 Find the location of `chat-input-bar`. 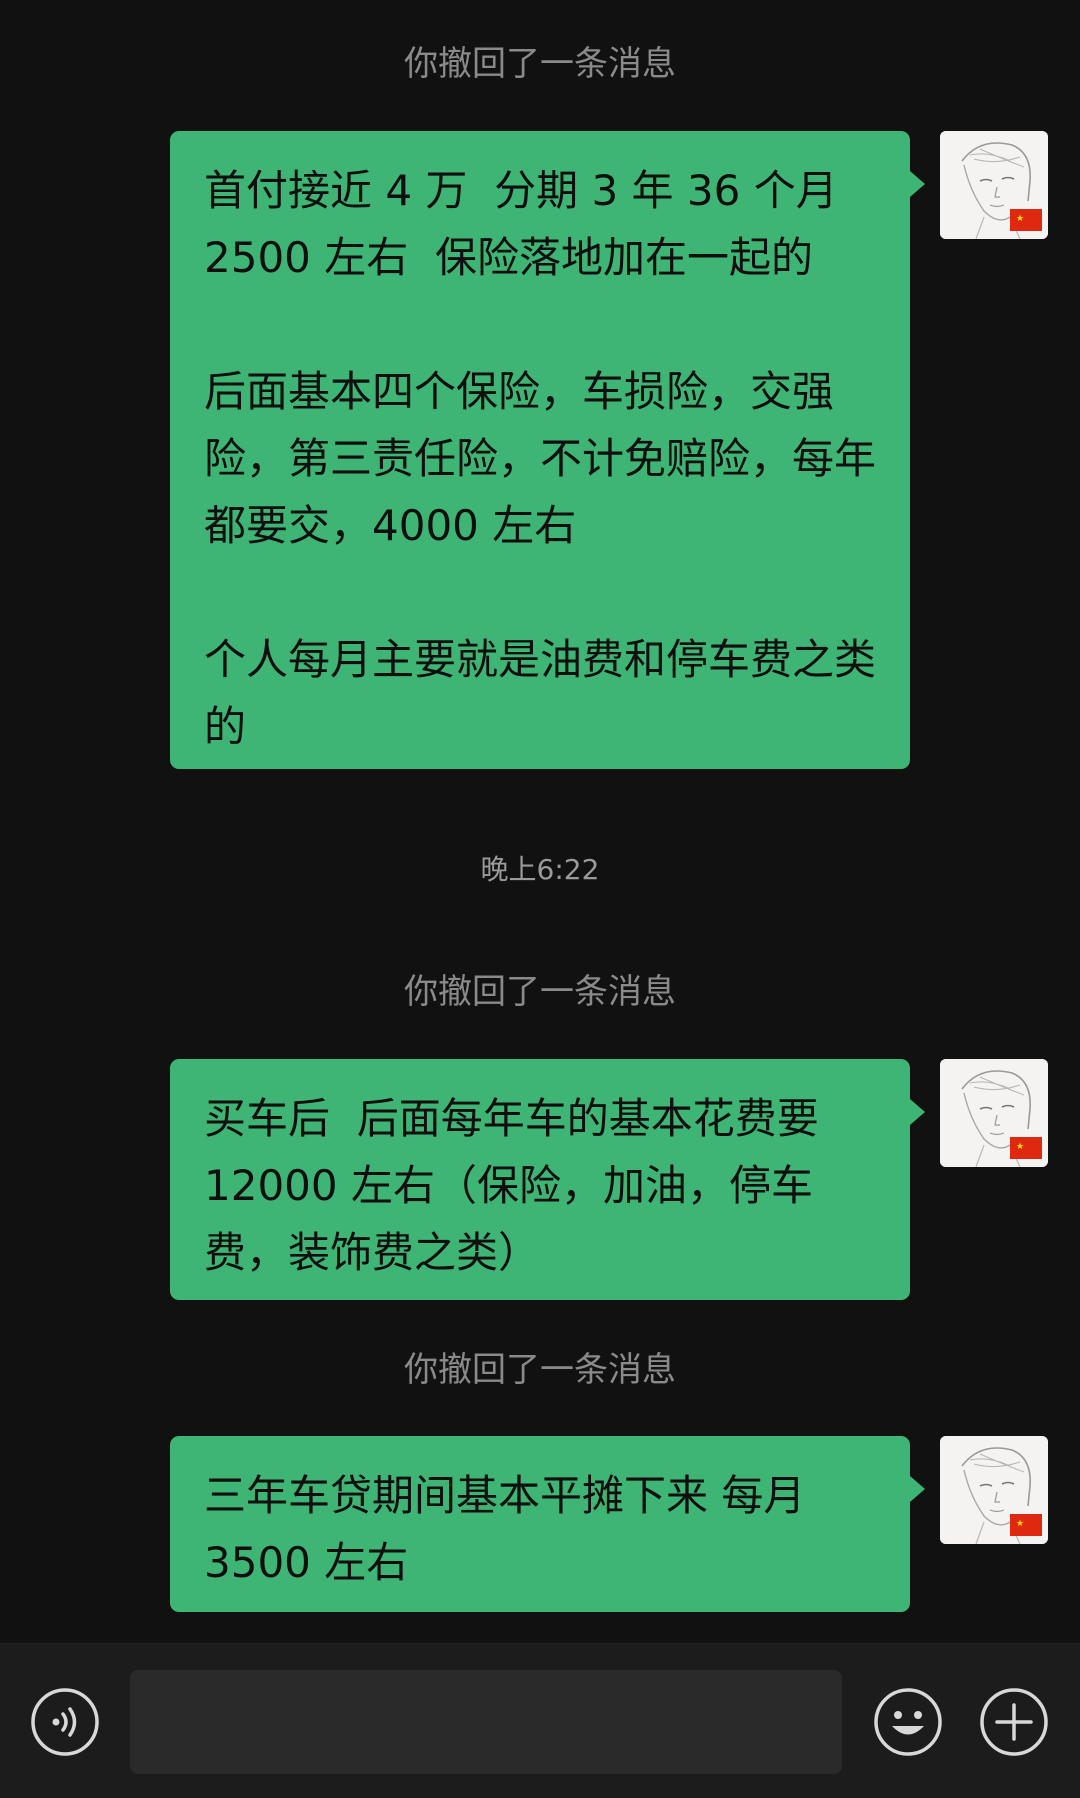

chat-input-bar is located at coordinates (540, 1720).